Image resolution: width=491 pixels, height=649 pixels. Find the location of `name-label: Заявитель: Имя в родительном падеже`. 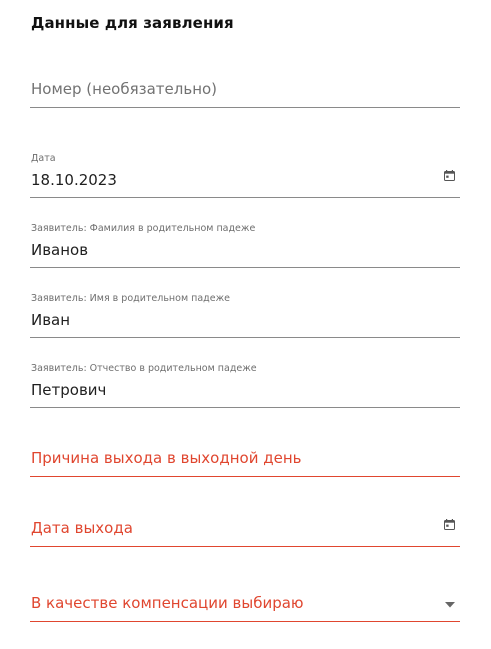

name-label: Заявитель: Имя в родительном падеже is located at coordinates (130, 298).